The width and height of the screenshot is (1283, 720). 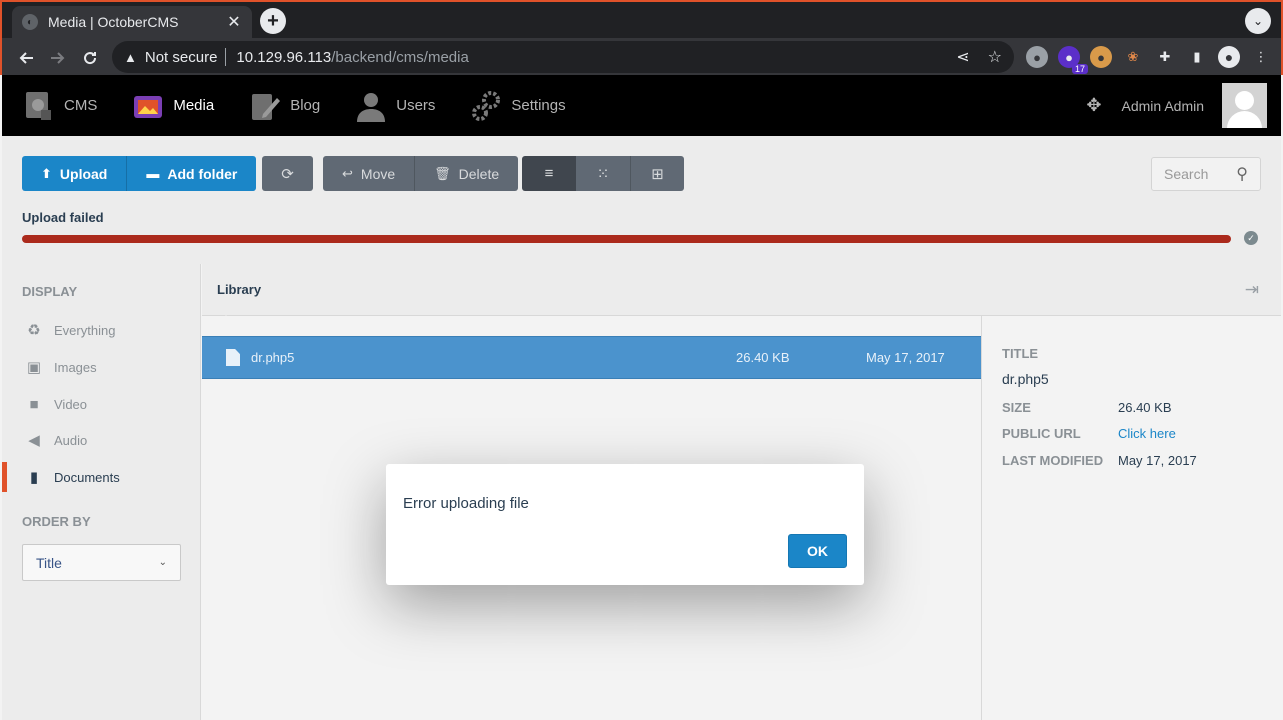 I want to click on sidebar-item-everything: ♻ Everything, so click(x=101, y=330).